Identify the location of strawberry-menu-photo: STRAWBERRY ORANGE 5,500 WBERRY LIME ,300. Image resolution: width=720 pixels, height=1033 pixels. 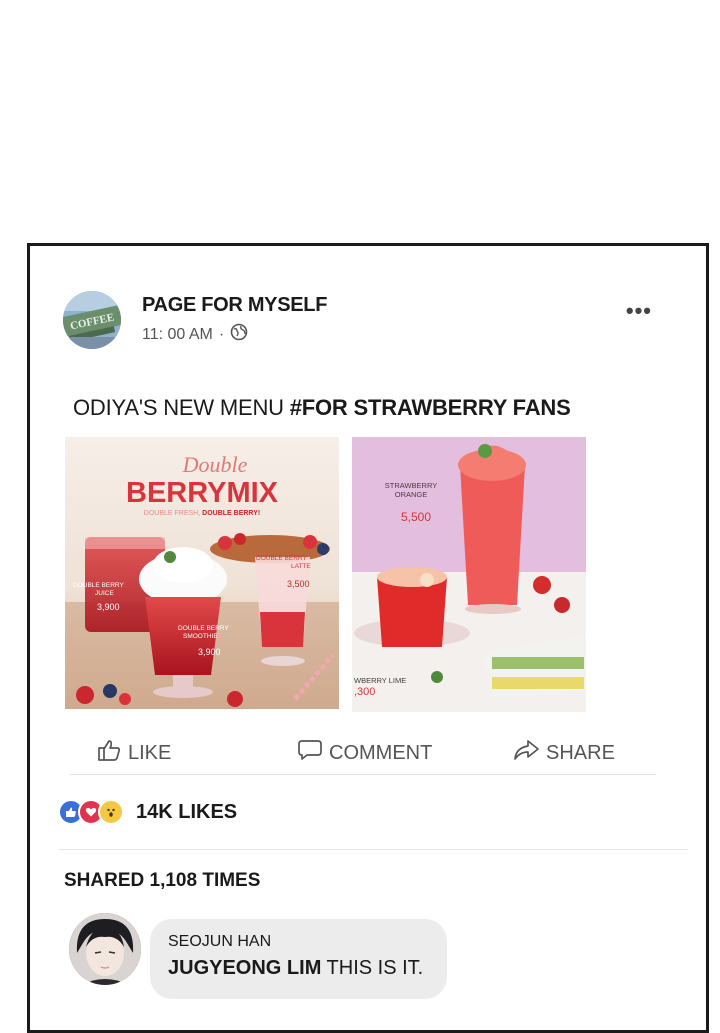
(469, 574).